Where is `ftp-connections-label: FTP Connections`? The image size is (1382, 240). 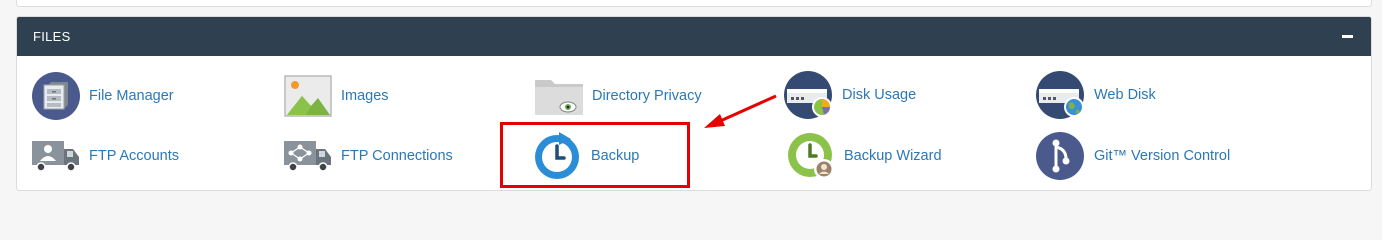
ftp-connections-label: FTP Connections is located at coordinates (397, 156).